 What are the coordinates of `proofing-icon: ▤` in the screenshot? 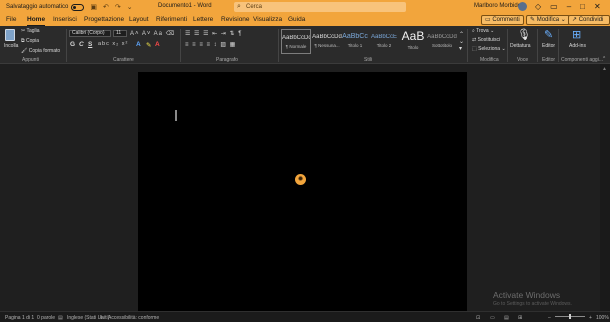 It's located at (60, 318).